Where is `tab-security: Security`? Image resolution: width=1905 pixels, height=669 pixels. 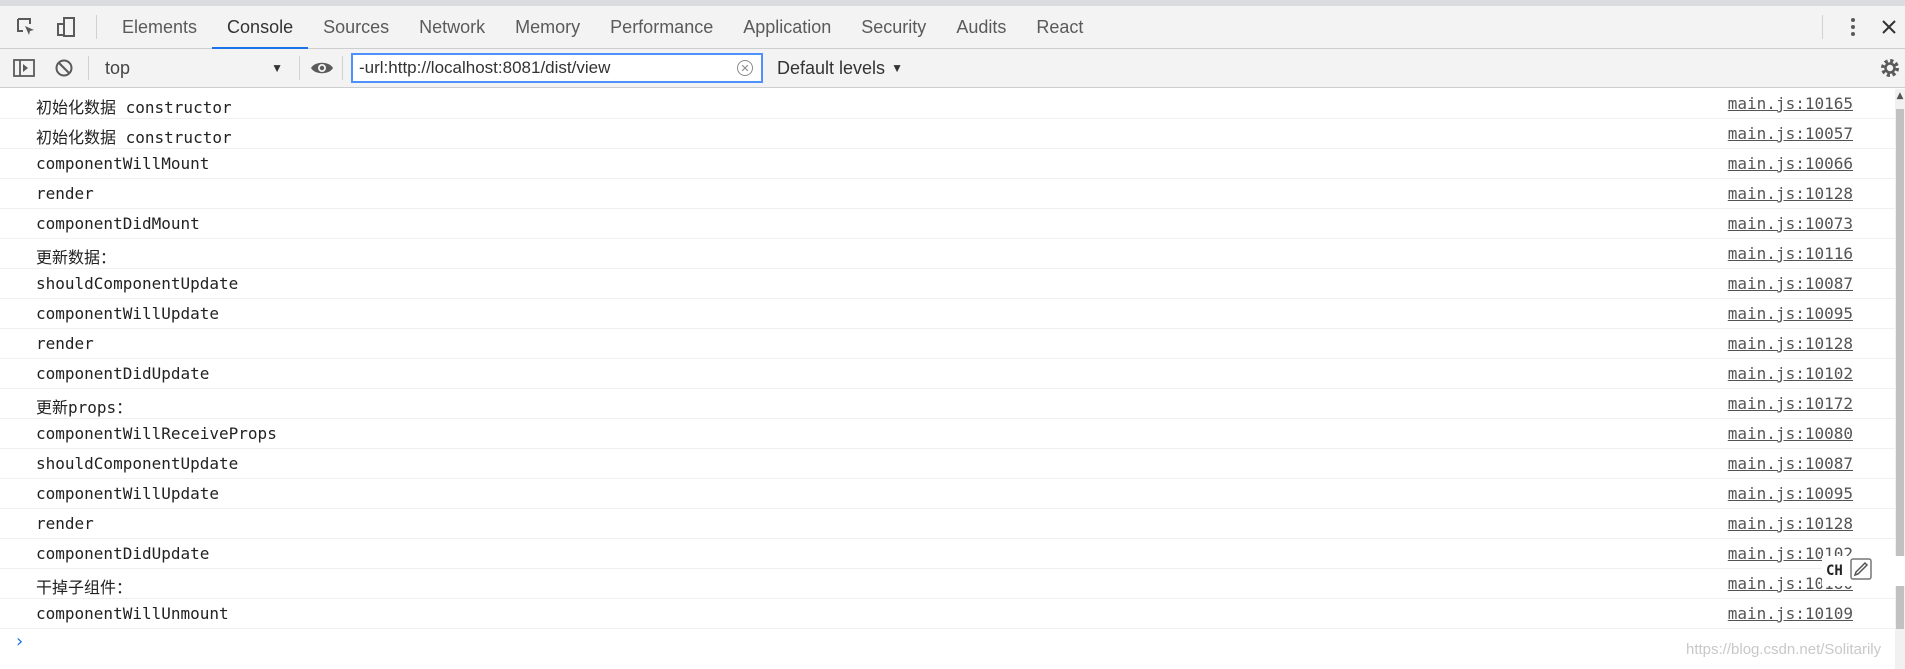
tab-security: Security is located at coordinates (893, 27).